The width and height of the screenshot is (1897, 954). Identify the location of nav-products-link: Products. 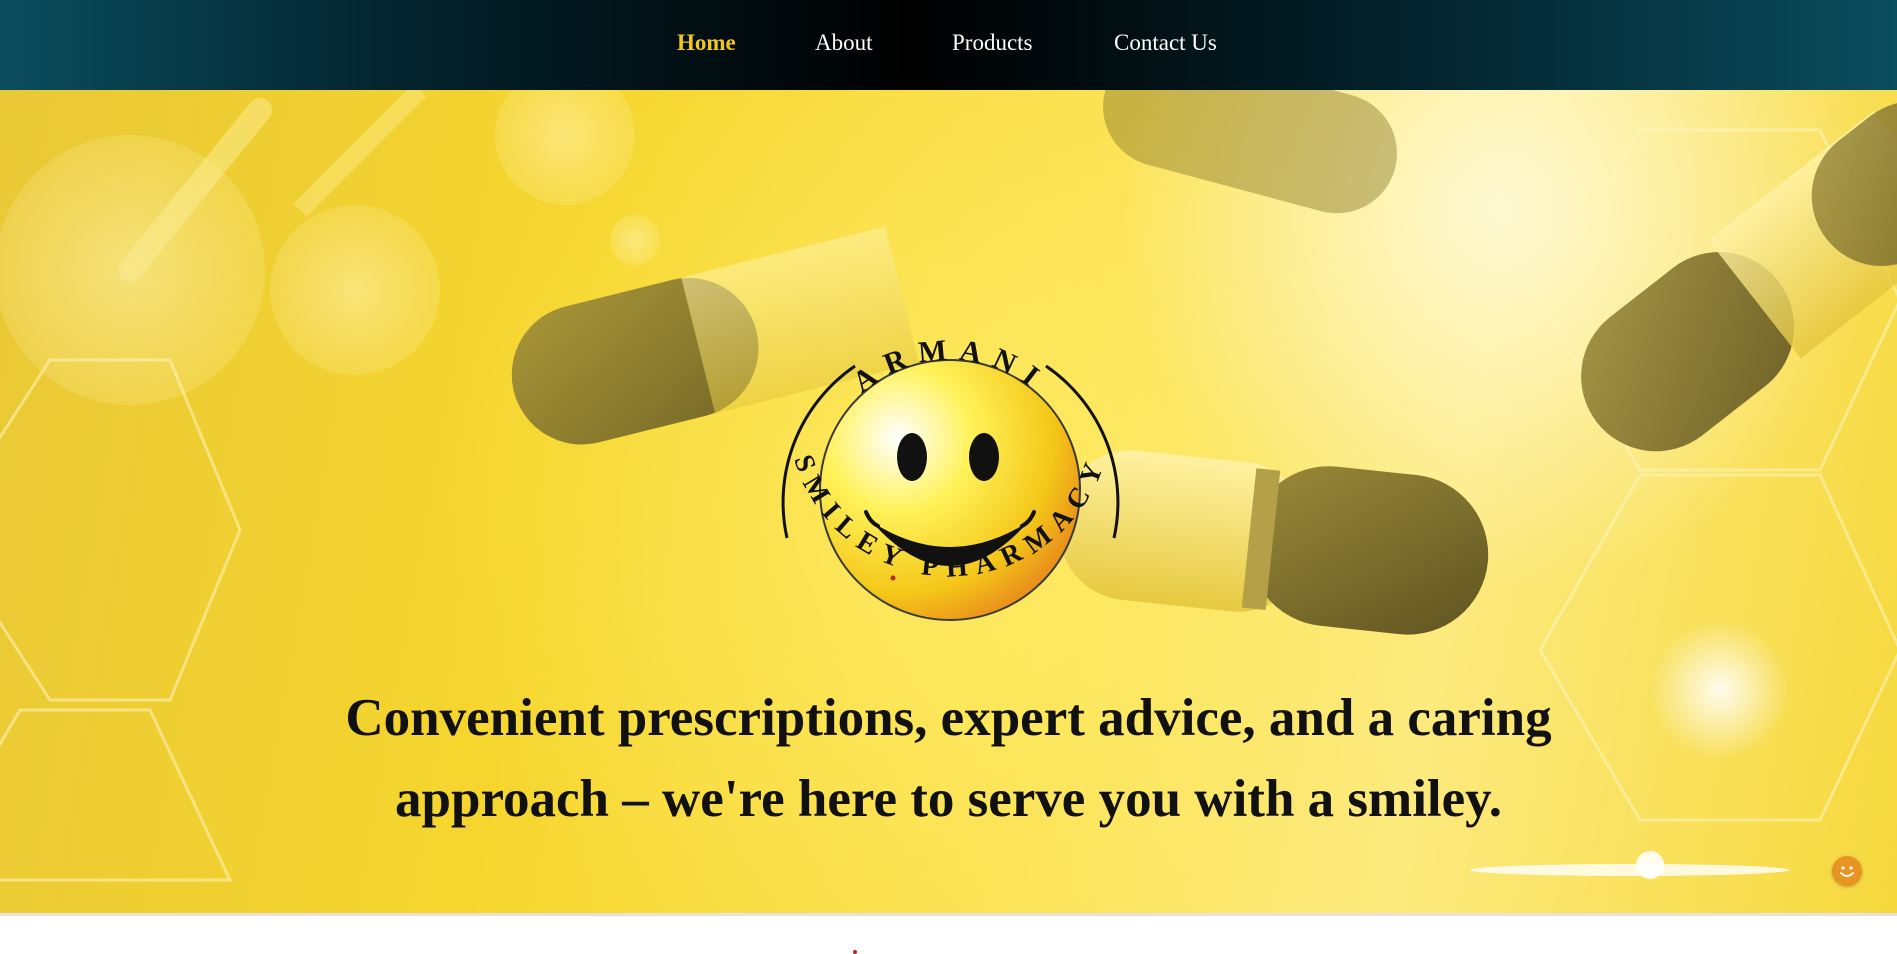
(992, 43).